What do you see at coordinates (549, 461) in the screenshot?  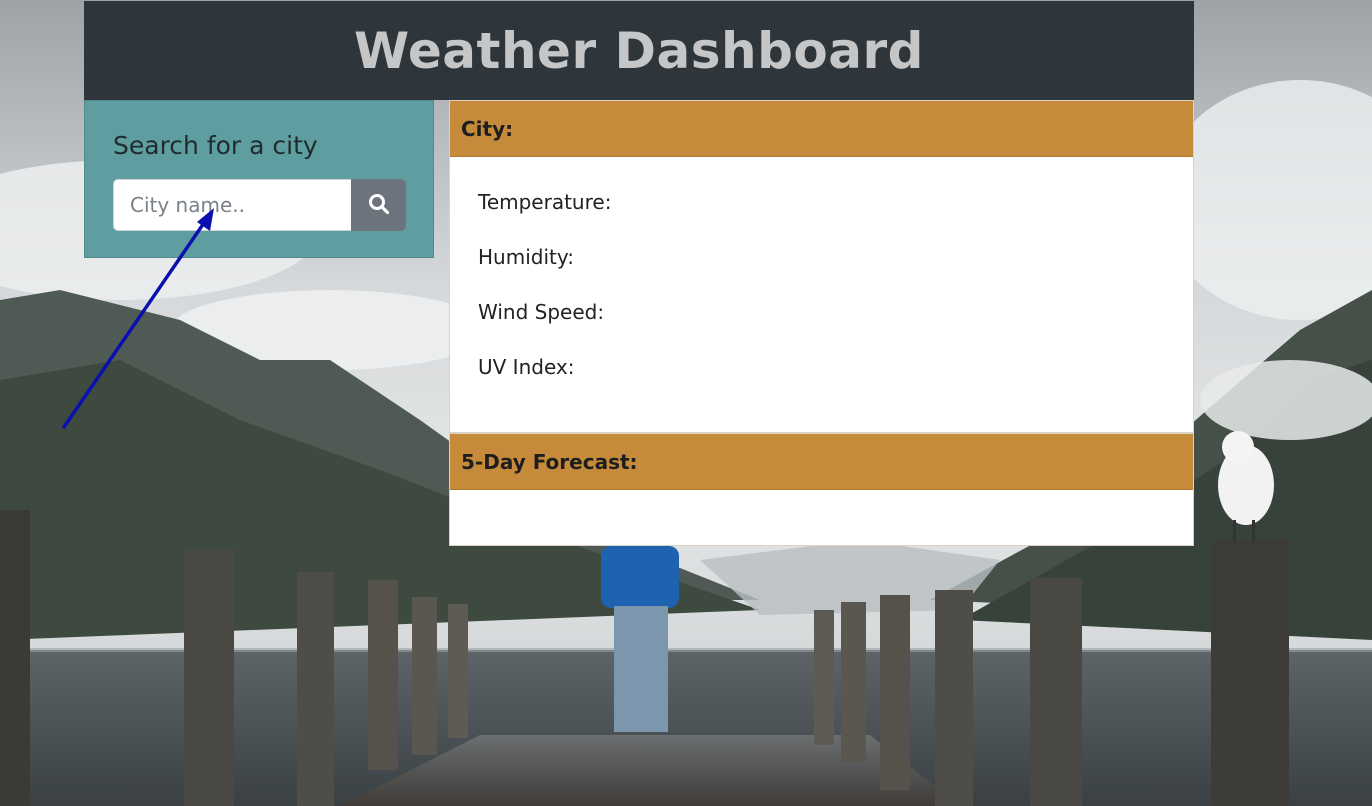 I see `forecast-label: 5-Day Forecast:` at bounding box center [549, 461].